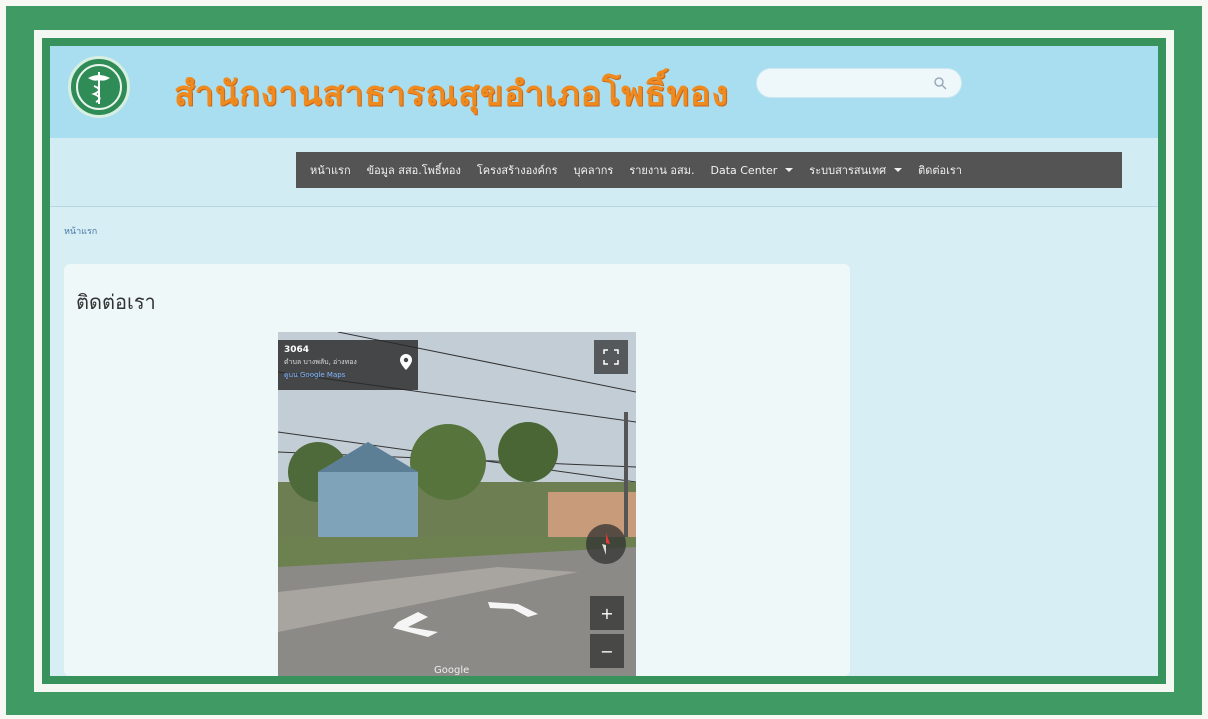  Describe the element at coordinates (452, 670) in the screenshot. I see `google-attribution: Google` at that location.